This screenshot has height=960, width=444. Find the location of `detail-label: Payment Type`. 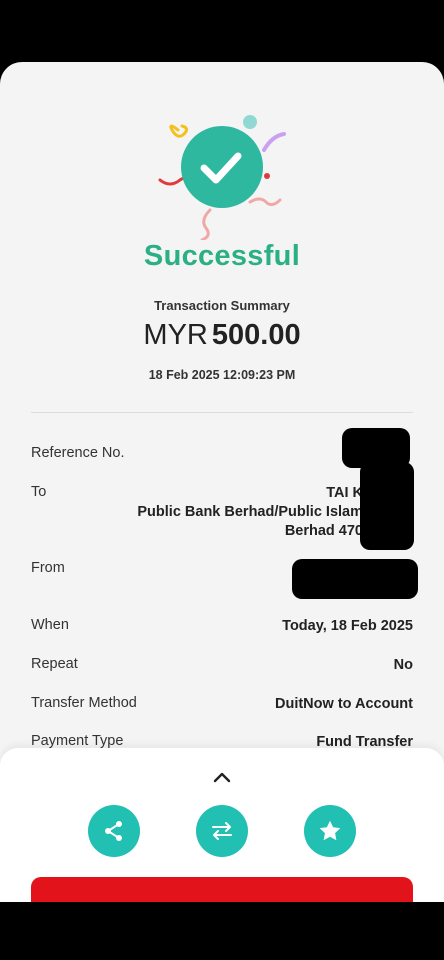

detail-label: Payment Type is located at coordinates (77, 741).